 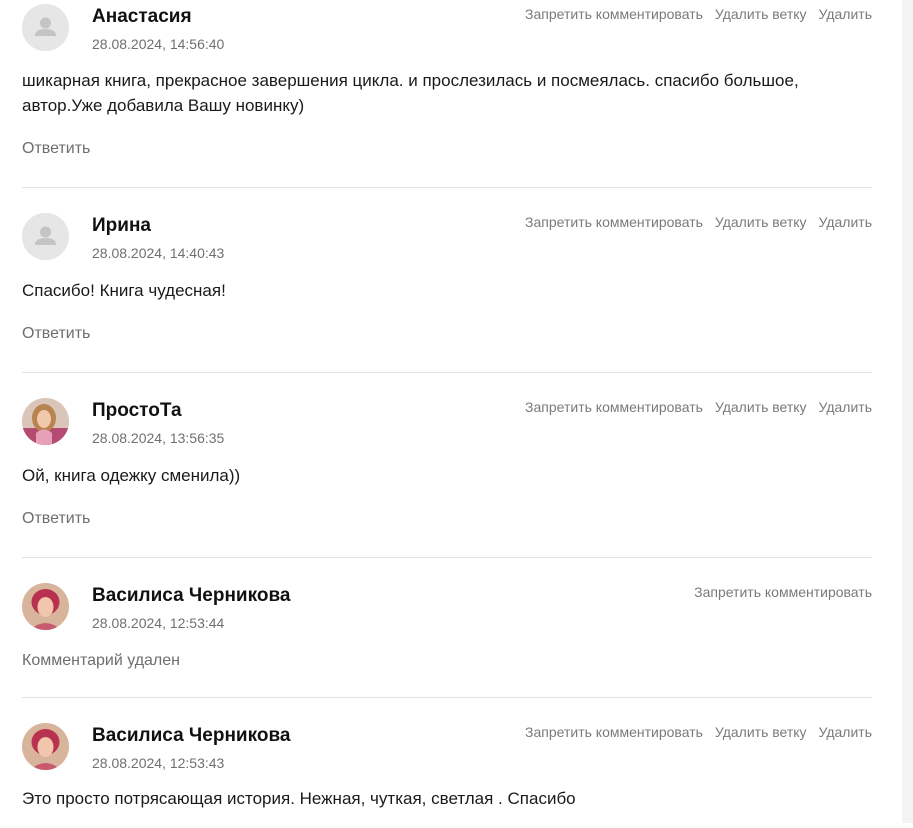 I want to click on comment-date: 28.08.2024, 13:56:35, so click(x=158, y=438).